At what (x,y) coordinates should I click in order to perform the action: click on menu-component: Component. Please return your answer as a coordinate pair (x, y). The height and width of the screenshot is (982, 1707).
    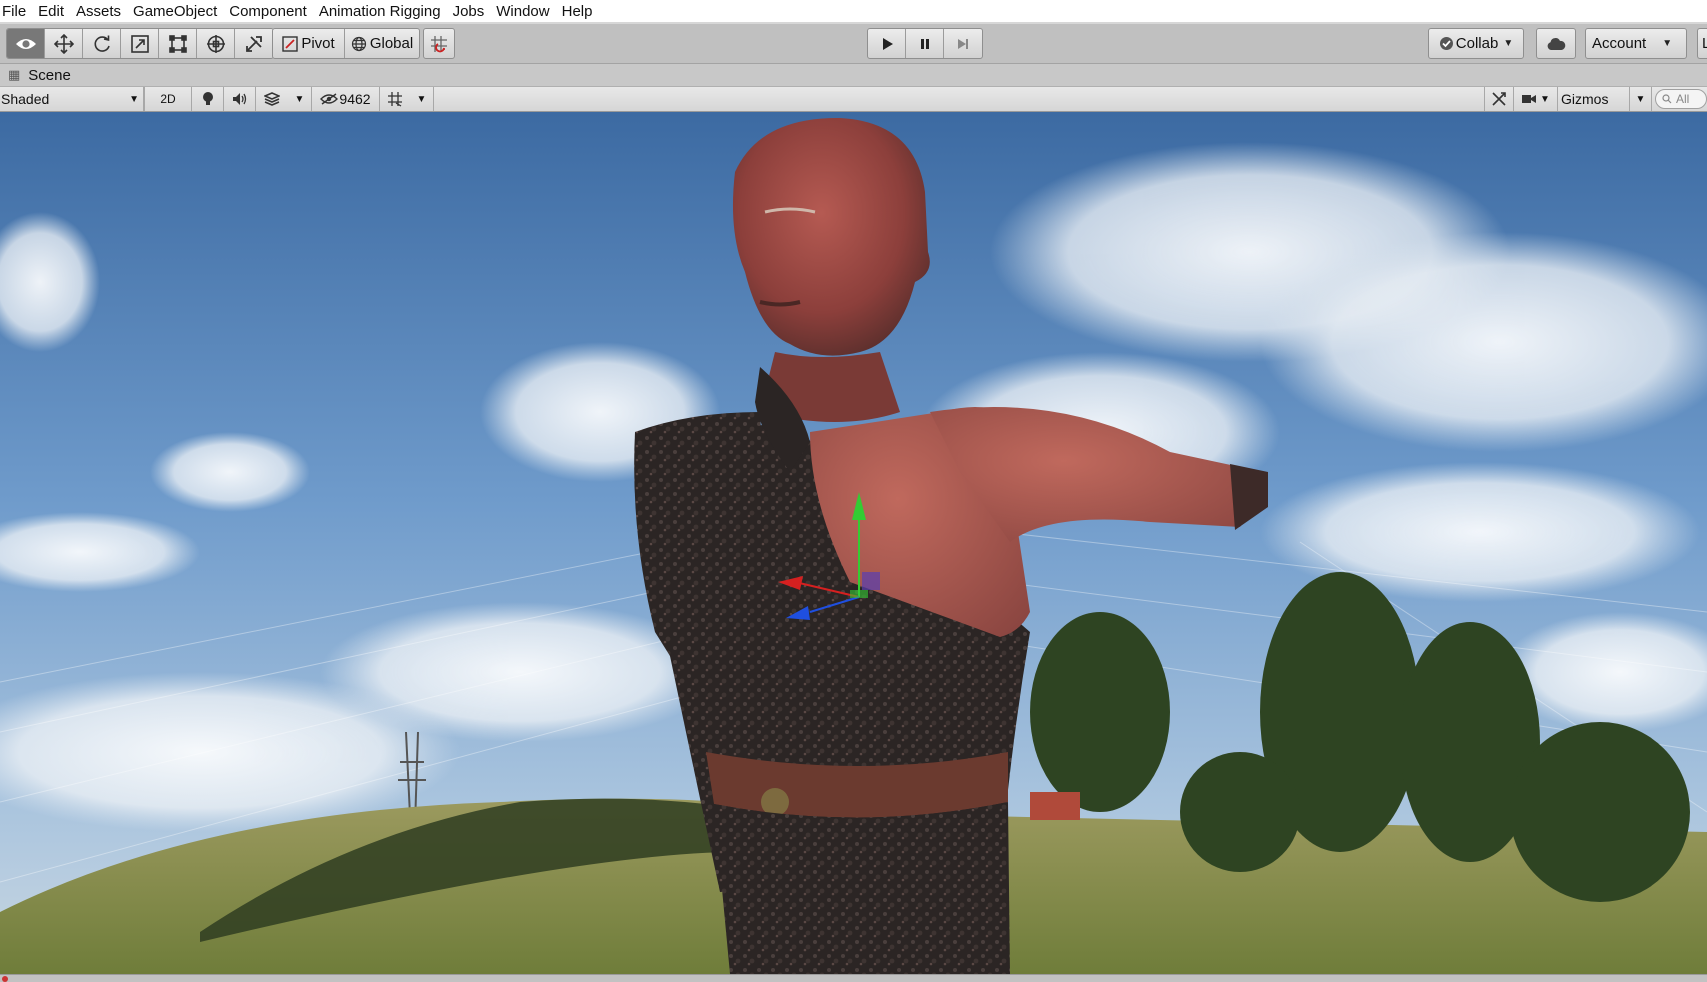
    Looking at the image, I should click on (268, 11).